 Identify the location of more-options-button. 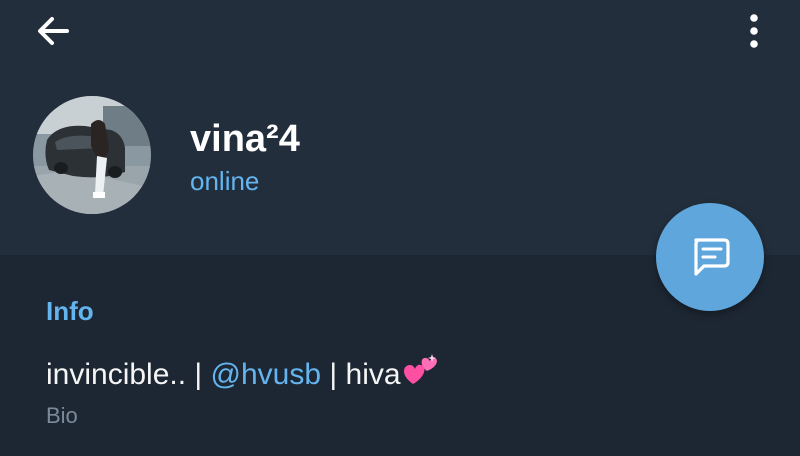
(754, 31).